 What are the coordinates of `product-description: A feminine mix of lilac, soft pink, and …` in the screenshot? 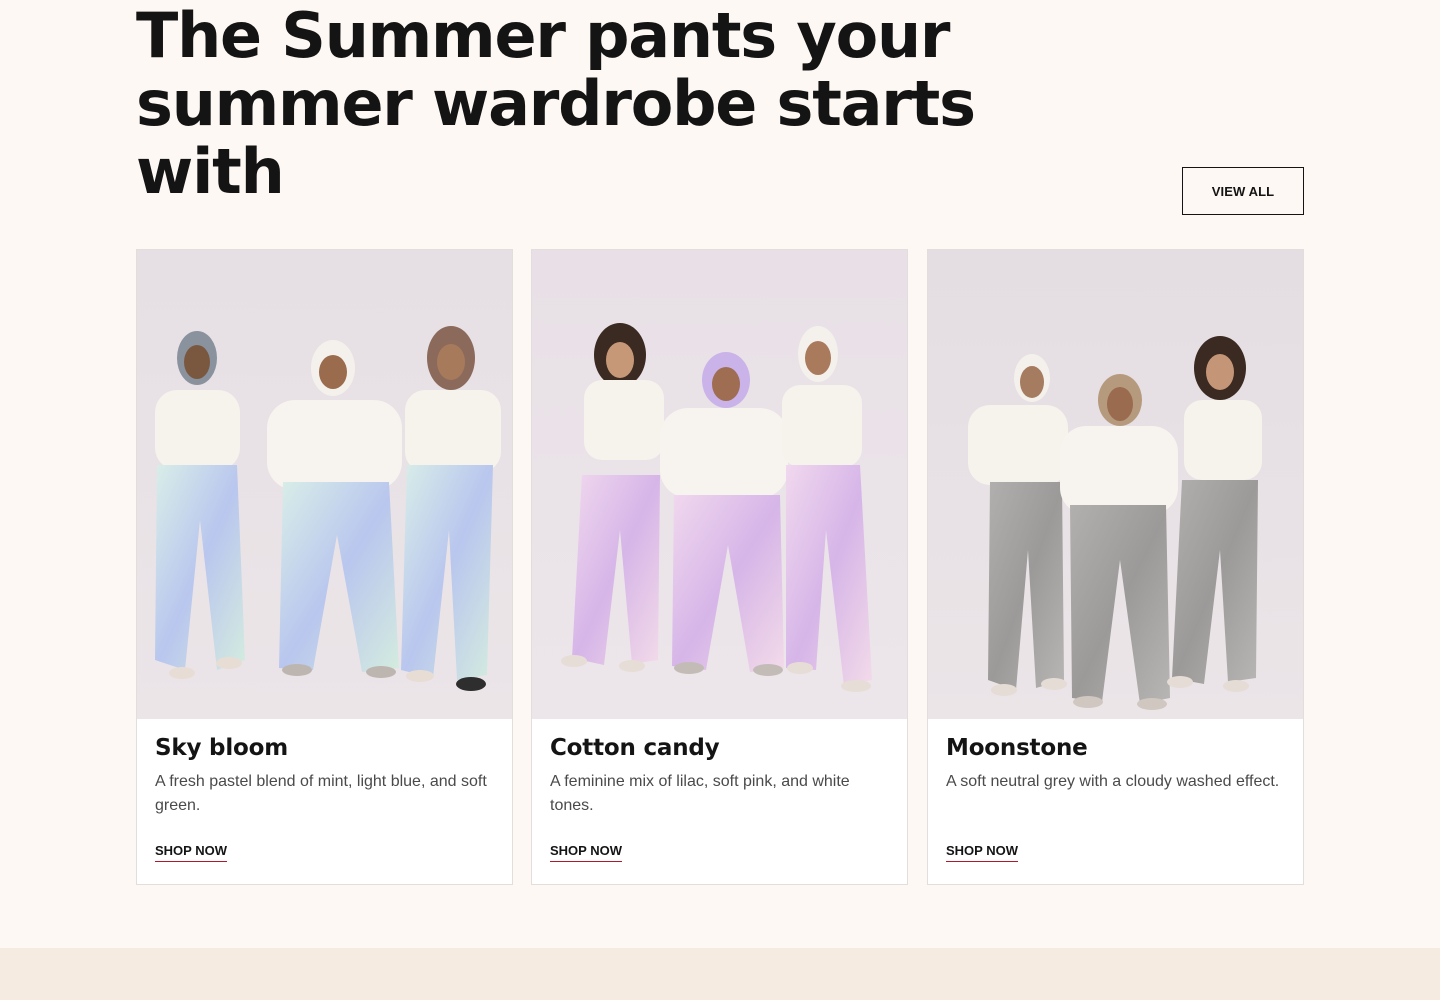 It's located at (700, 793).